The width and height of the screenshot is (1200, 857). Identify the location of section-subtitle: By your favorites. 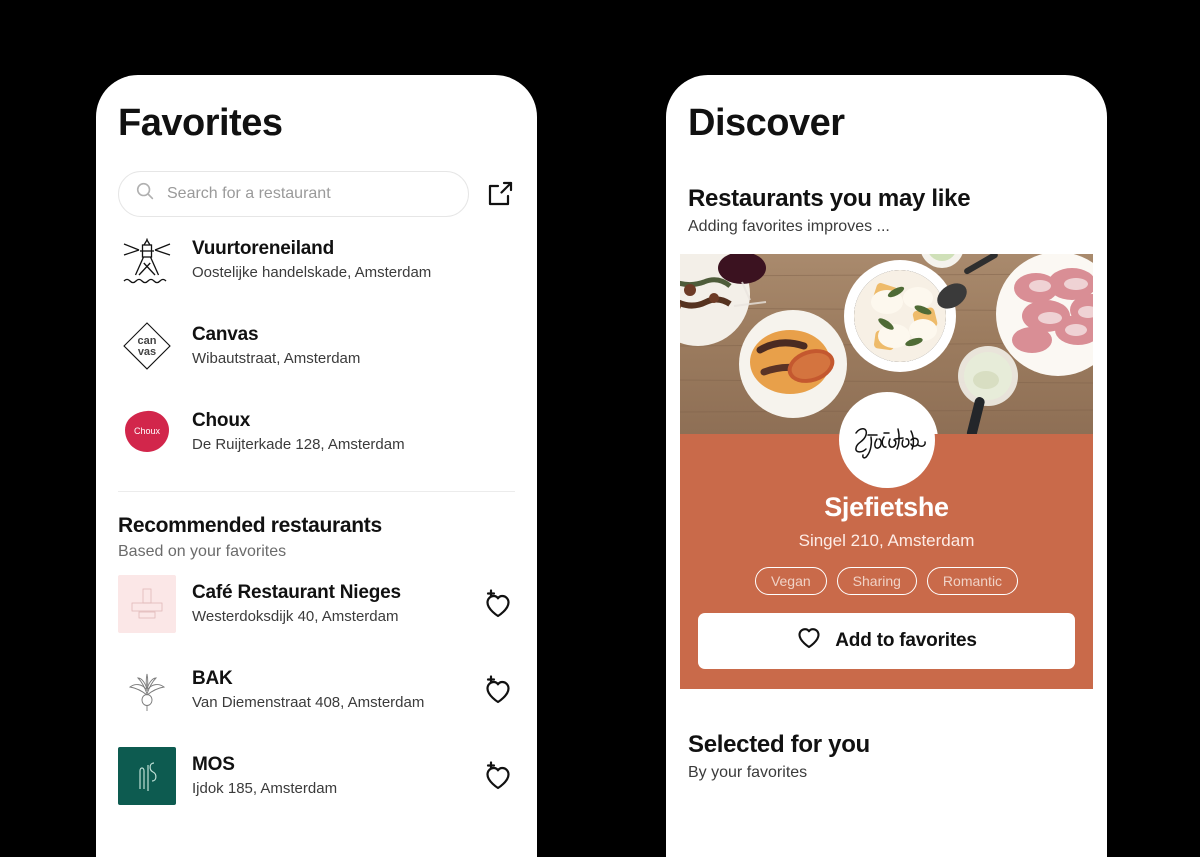
(748, 772).